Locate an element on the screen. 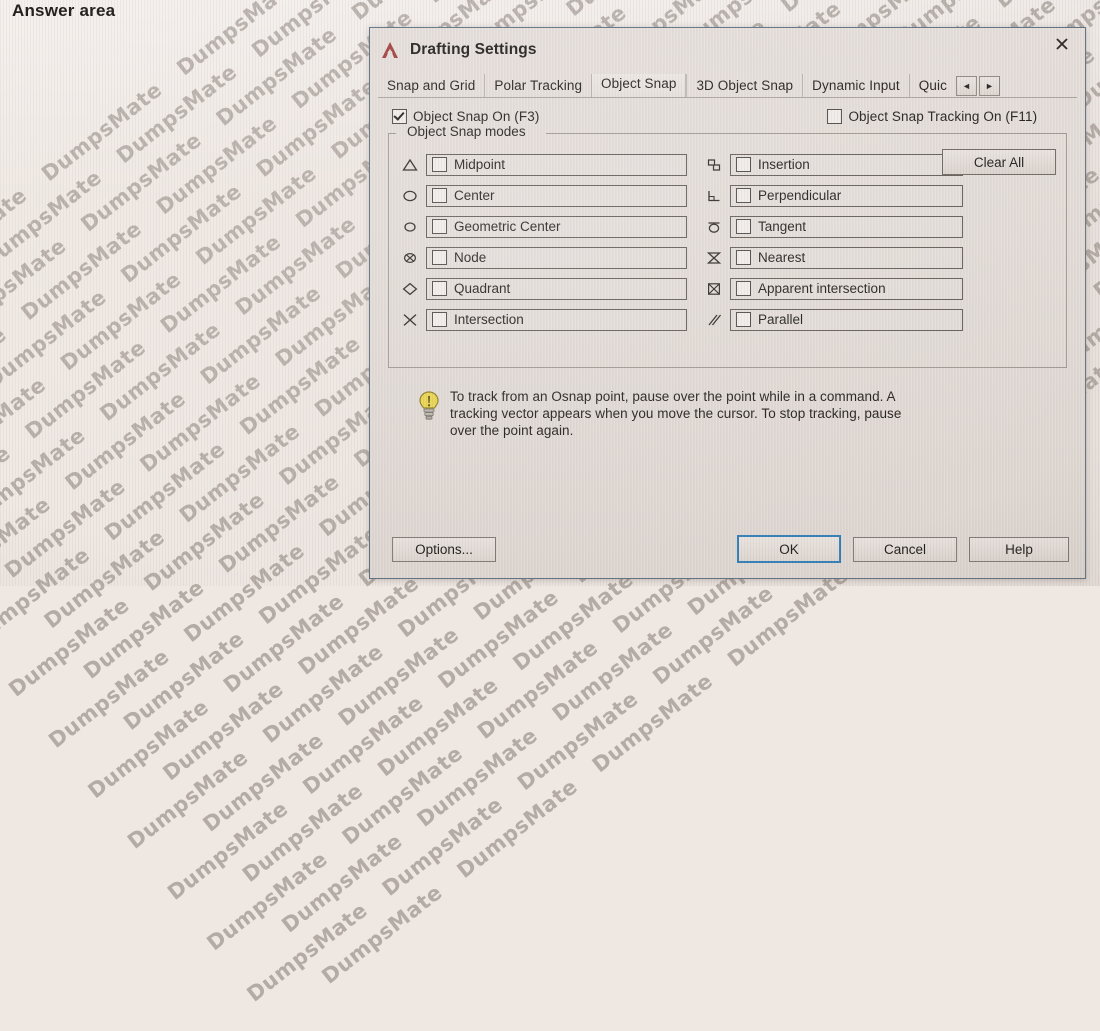  snap-checkbox-quadrant: Quadrant is located at coordinates (556, 288).